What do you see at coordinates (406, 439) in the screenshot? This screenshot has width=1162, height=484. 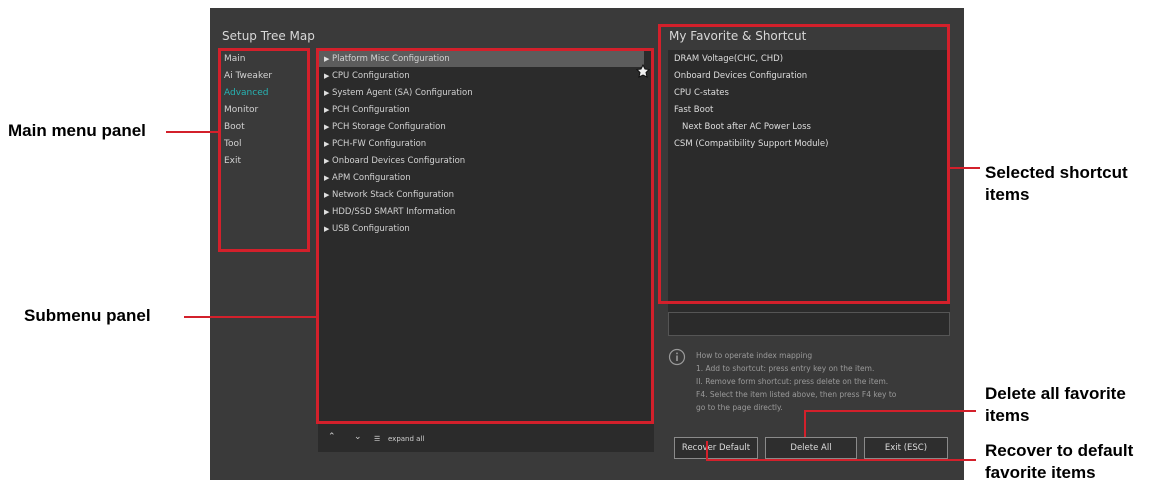 I see `expand-all-label: expand all` at bounding box center [406, 439].